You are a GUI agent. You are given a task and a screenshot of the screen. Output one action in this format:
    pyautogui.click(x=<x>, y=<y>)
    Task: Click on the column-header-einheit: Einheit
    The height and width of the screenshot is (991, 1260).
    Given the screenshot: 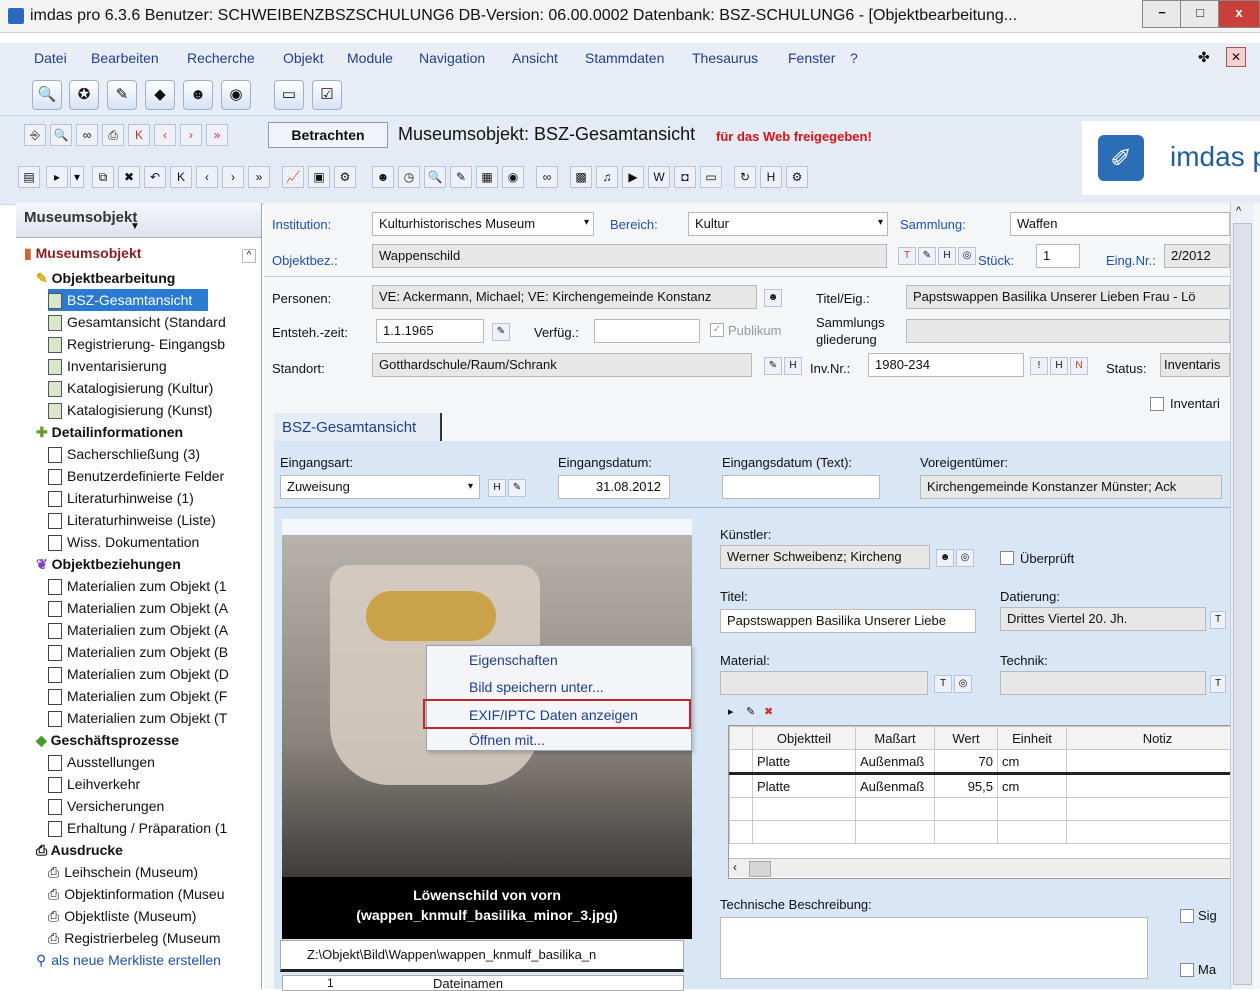 What is the action you would take?
    pyautogui.click(x=1032, y=738)
    